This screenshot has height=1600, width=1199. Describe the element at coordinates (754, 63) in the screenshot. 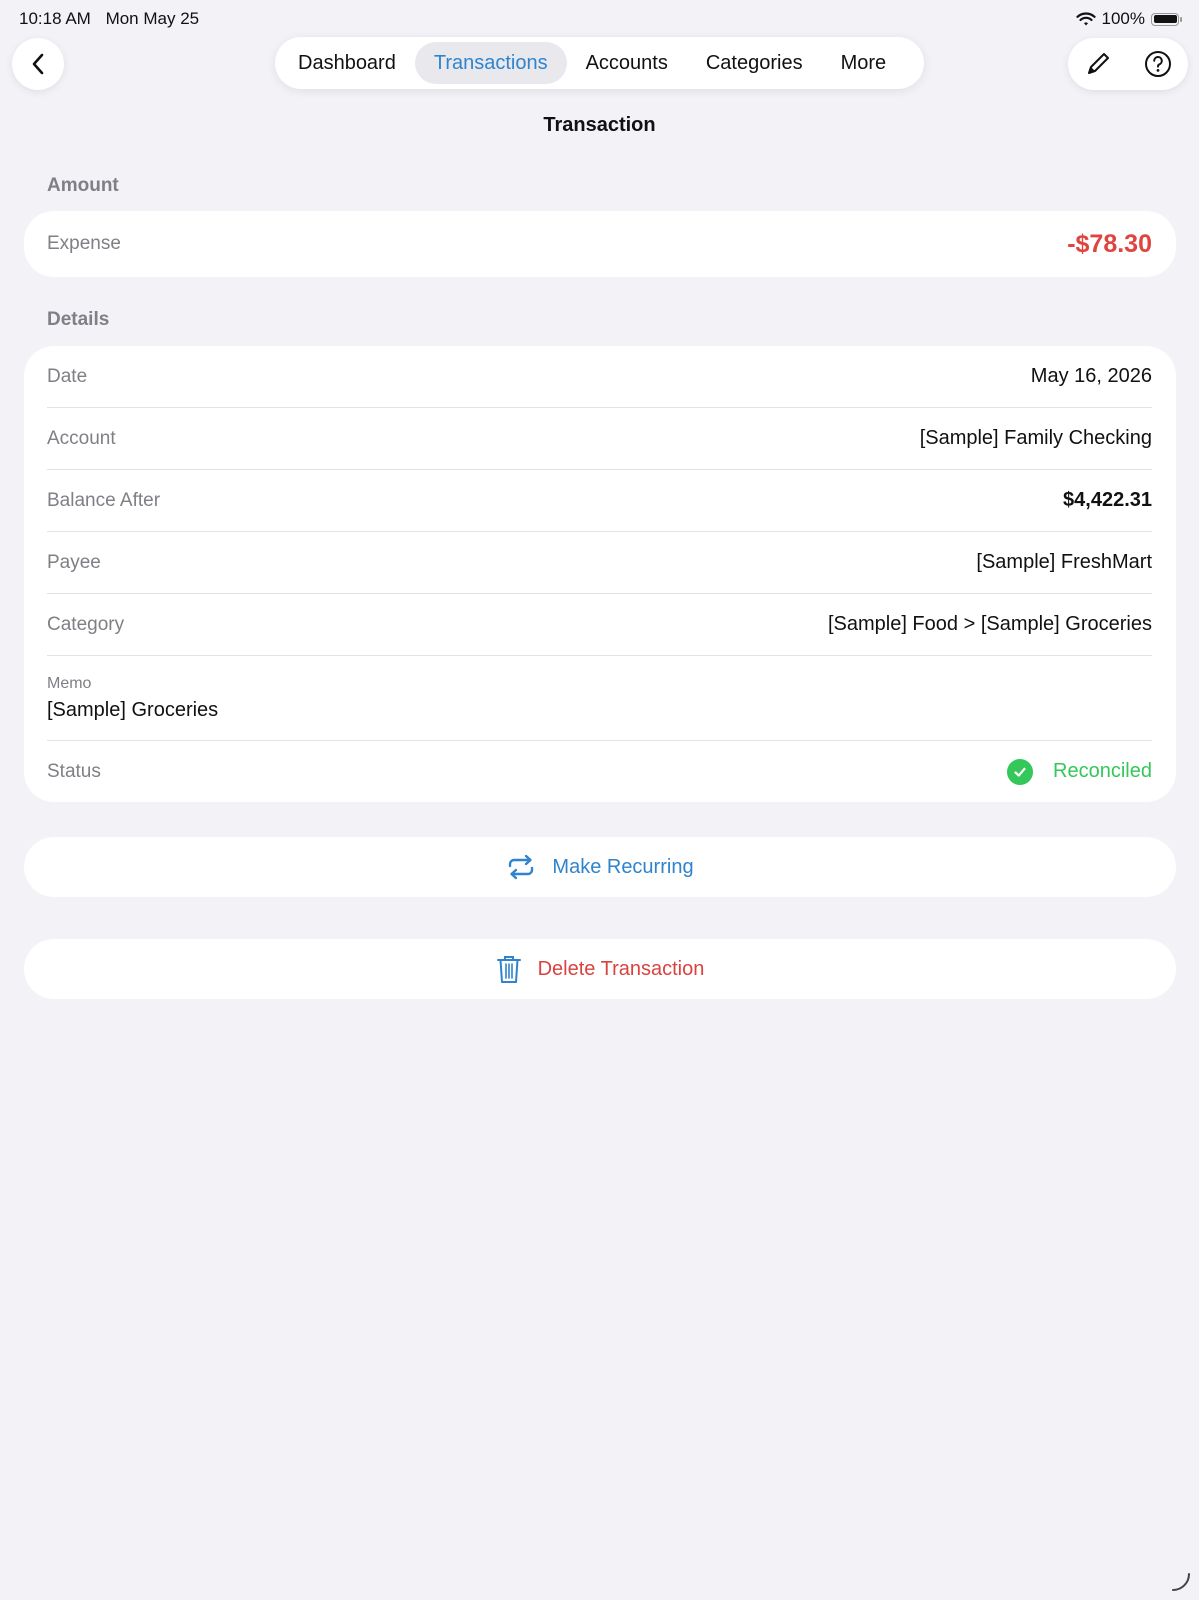

I see `tab-categories: Categories` at that location.